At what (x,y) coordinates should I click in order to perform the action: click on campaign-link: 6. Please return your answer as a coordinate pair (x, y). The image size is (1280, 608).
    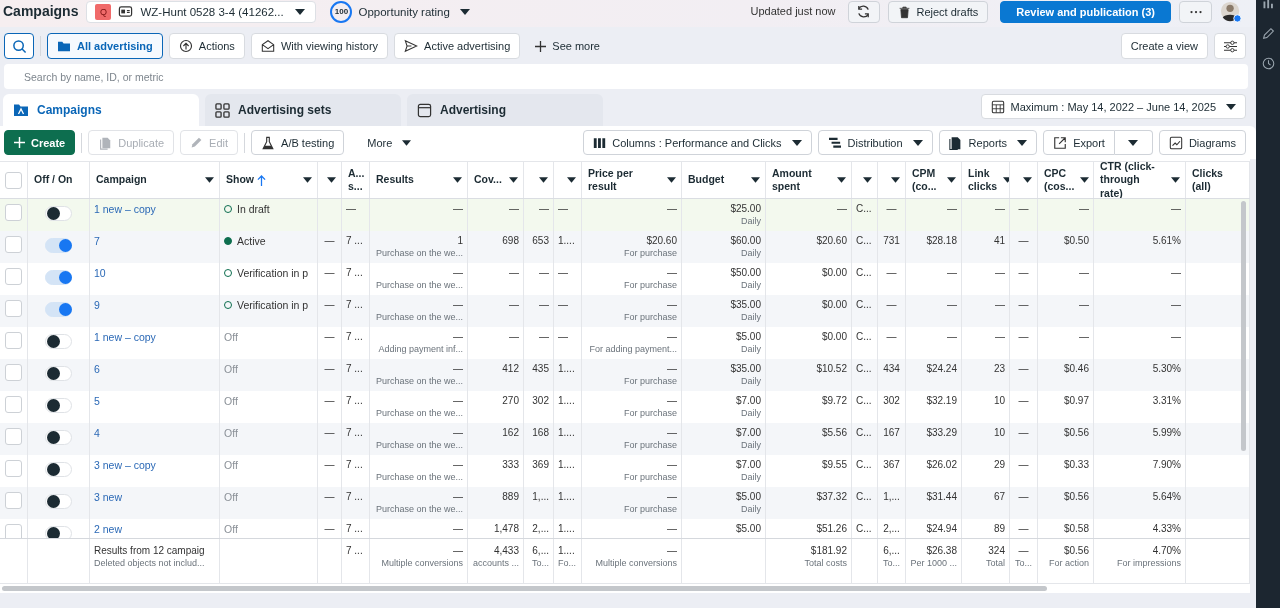
    Looking at the image, I should click on (97, 369).